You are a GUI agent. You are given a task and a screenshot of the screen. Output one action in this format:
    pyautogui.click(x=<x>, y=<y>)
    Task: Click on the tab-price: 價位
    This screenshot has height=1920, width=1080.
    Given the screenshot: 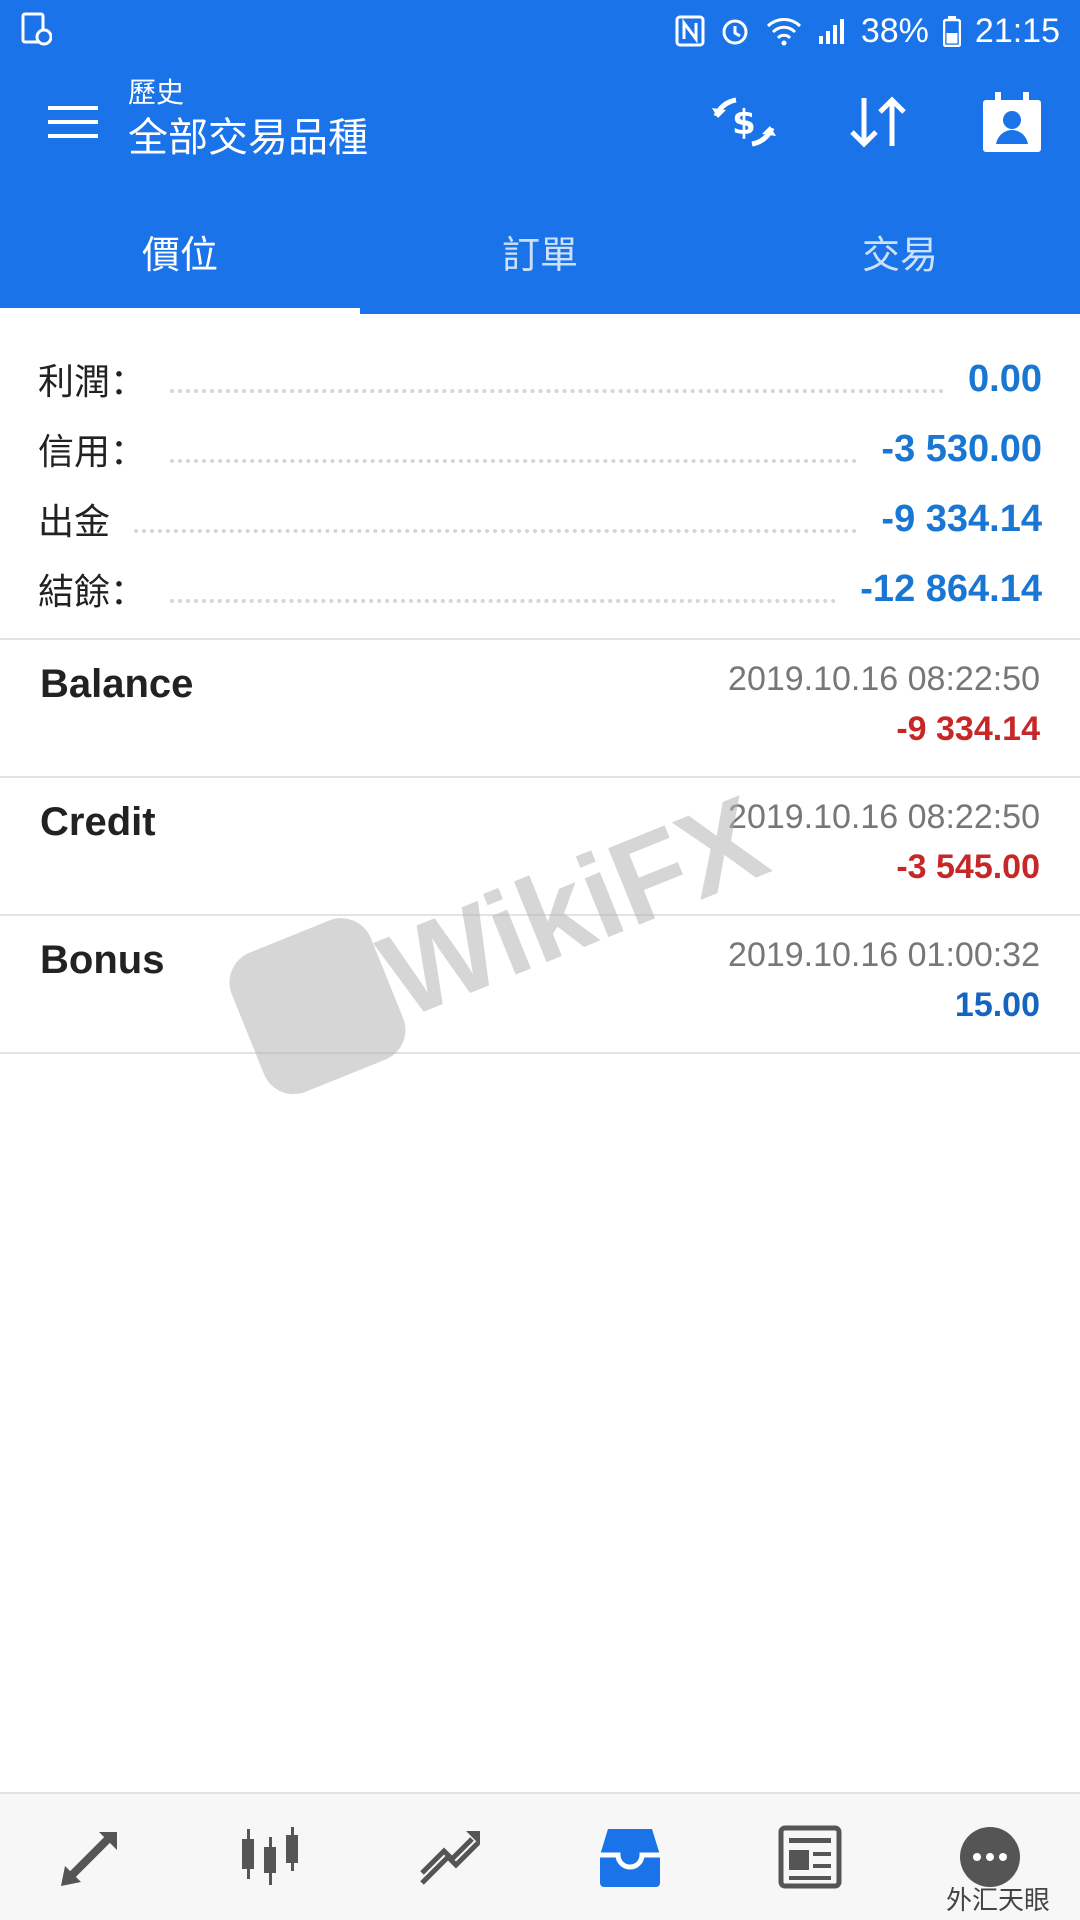 What is the action you would take?
    pyautogui.click(x=180, y=251)
    